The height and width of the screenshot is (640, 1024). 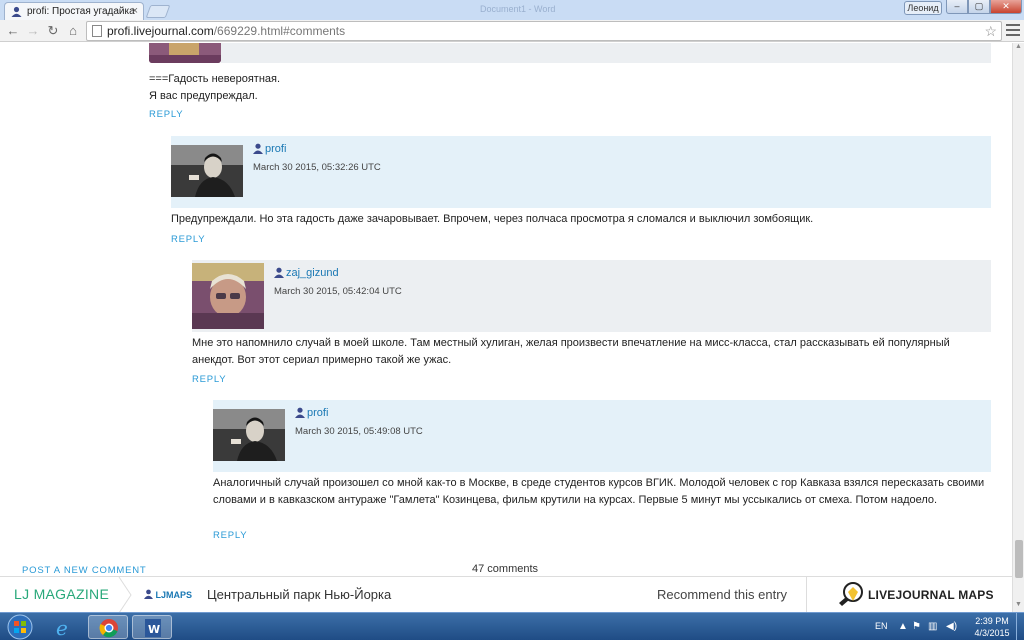 What do you see at coordinates (581, 172) in the screenshot?
I see `comment-header: profi March 30 2015, 05:32:26 UTC` at bounding box center [581, 172].